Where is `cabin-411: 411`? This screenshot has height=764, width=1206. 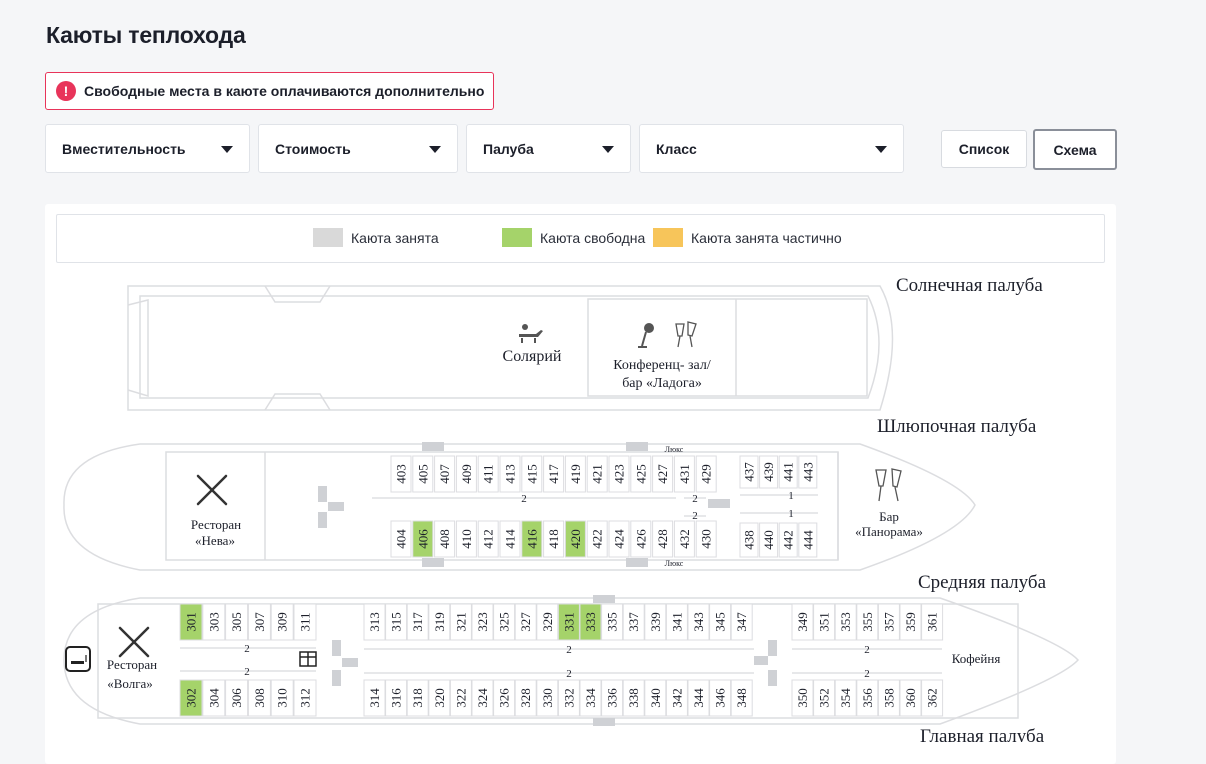
cabin-411: 411 is located at coordinates (488, 474).